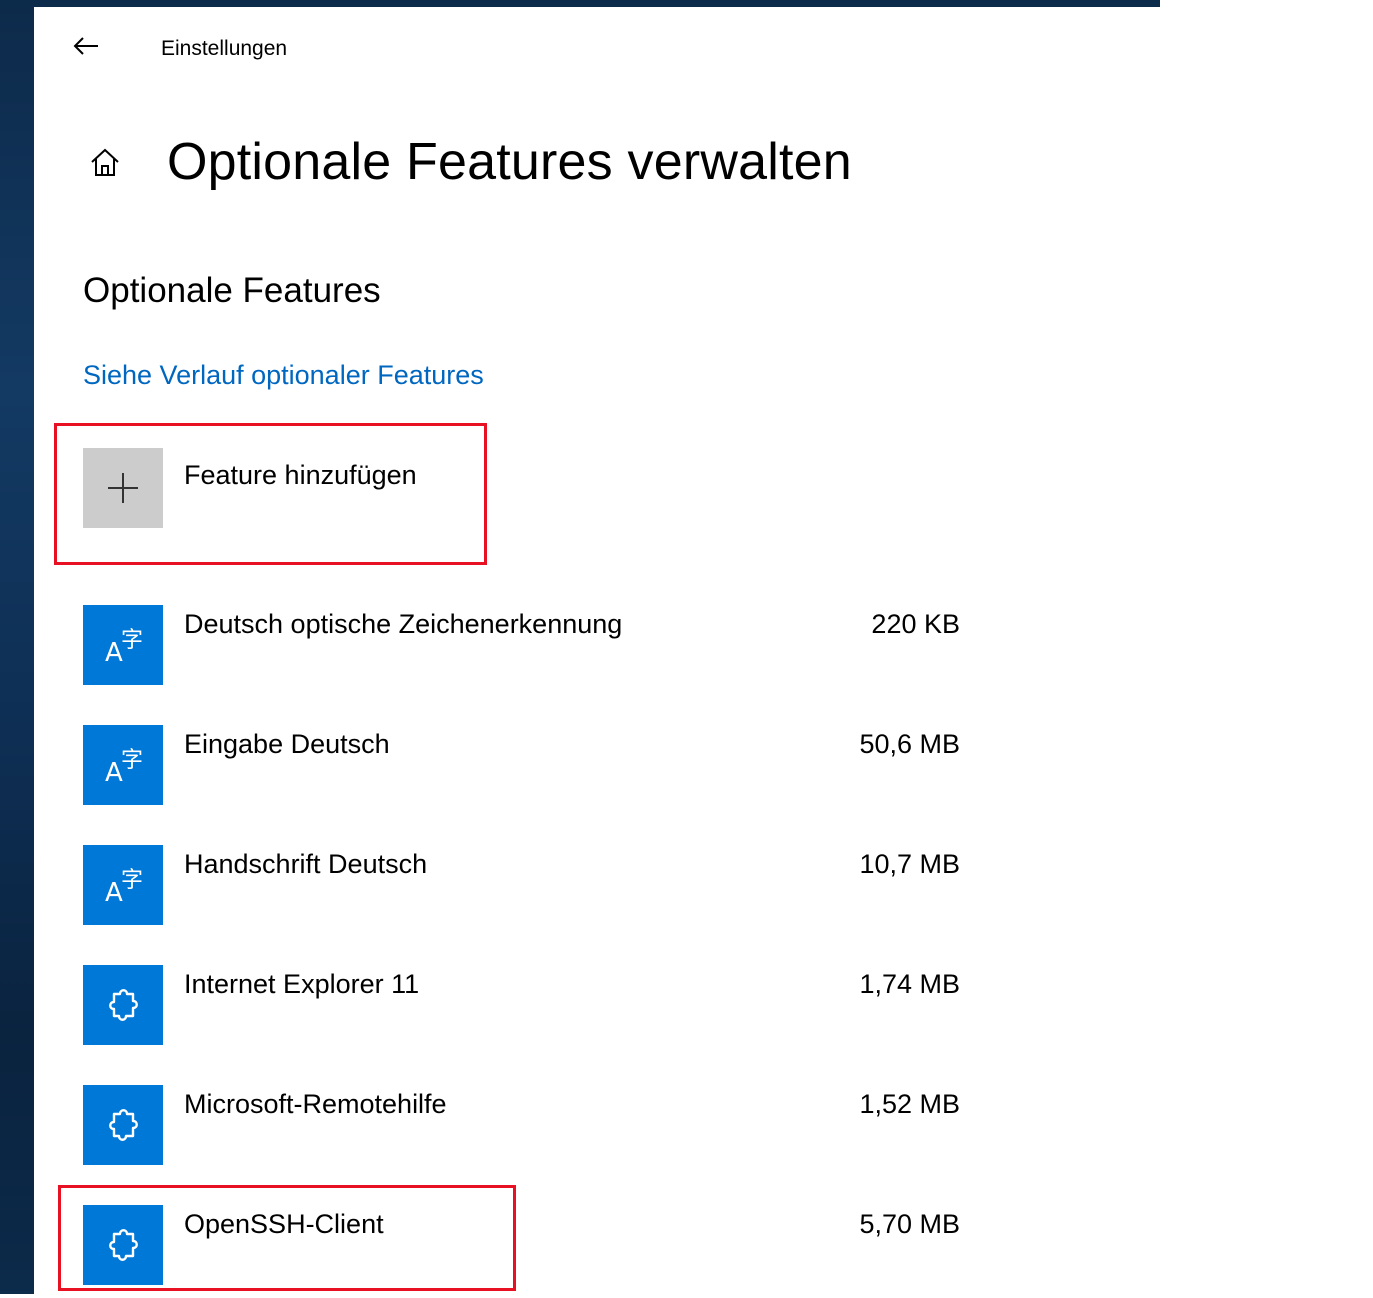  Describe the element at coordinates (915, 624) in the screenshot. I see `feature-size: 220 KB` at that location.